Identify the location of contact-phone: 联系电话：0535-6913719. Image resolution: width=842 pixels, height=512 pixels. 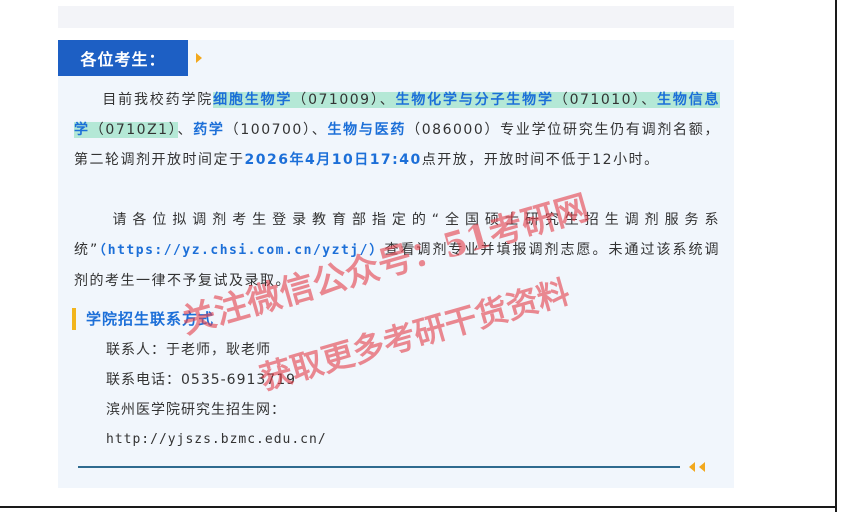
(201, 380).